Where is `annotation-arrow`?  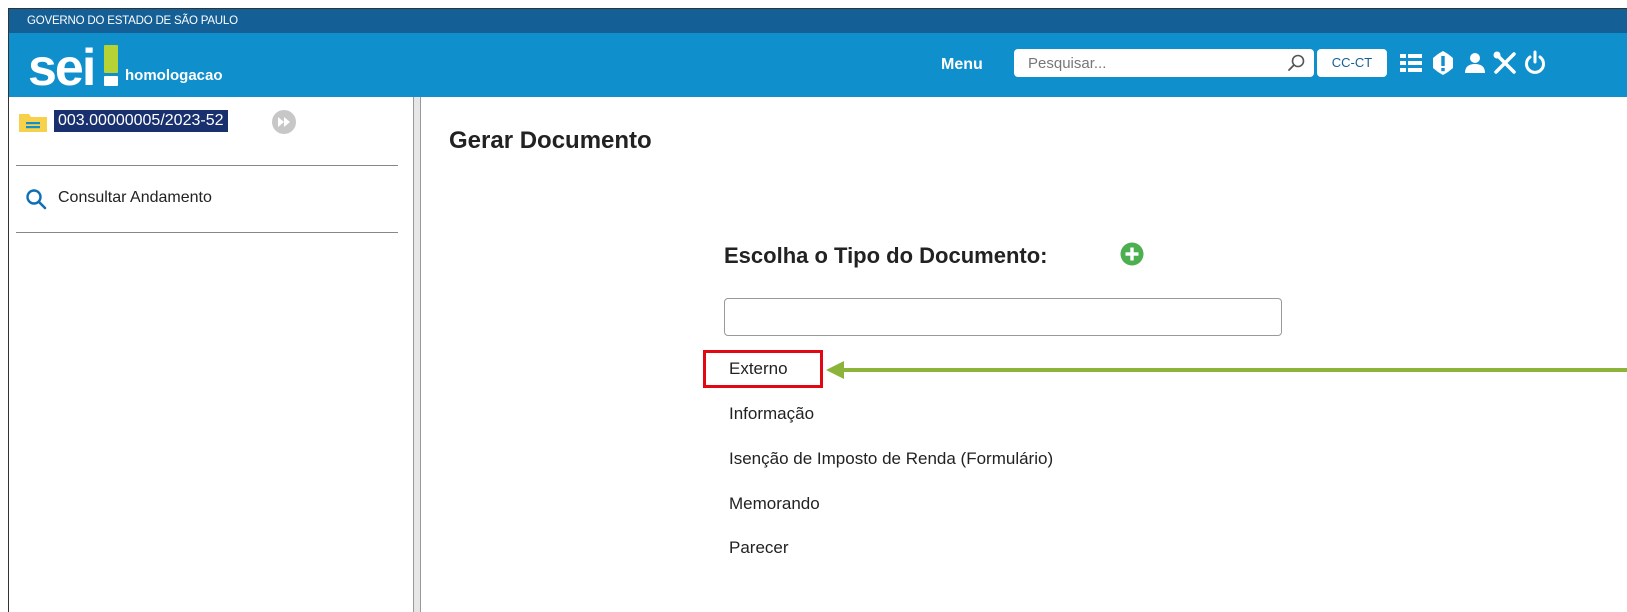
annotation-arrow is located at coordinates (1226, 370).